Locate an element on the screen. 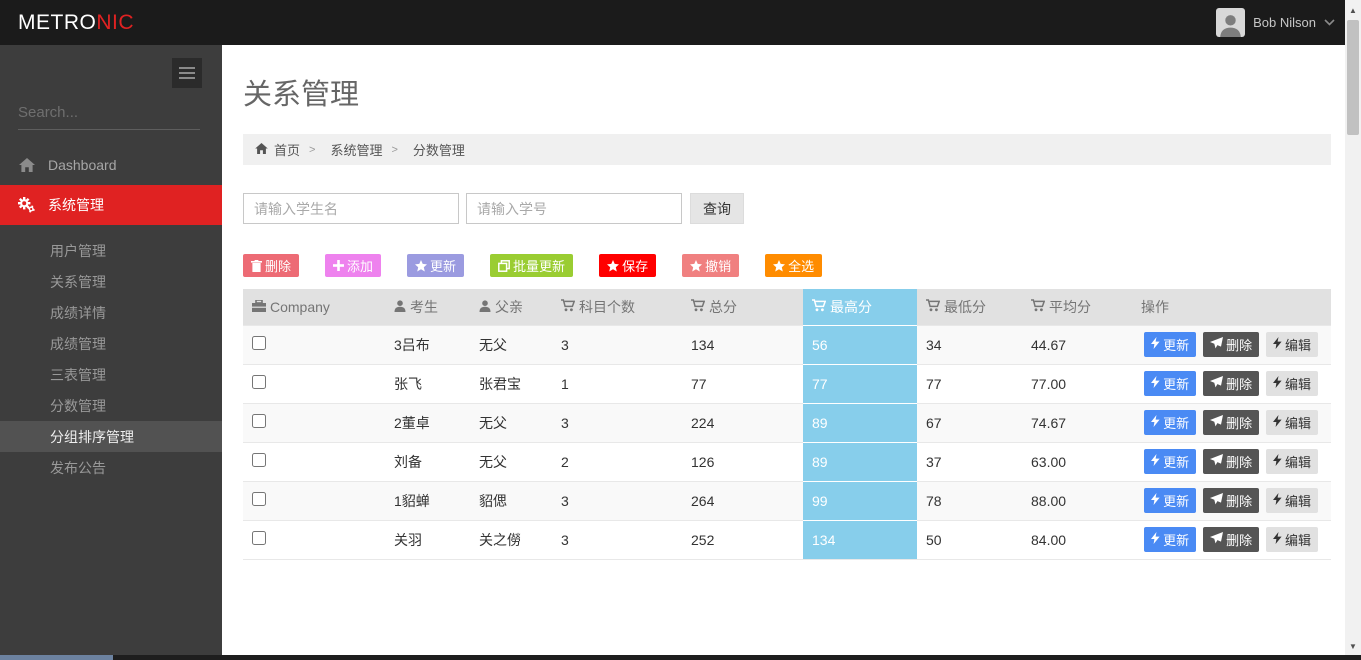  brand-part2: NIC is located at coordinates (115, 22).